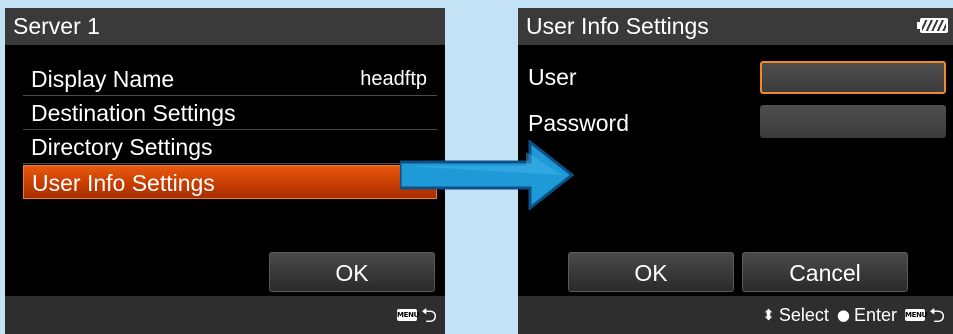 The height and width of the screenshot is (334, 953). I want to click on menu-item-label: Display Name, so click(103, 79).